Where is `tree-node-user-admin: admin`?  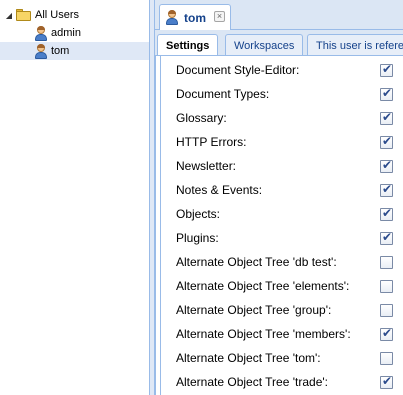 tree-node-user-admin: admin is located at coordinates (91, 33).